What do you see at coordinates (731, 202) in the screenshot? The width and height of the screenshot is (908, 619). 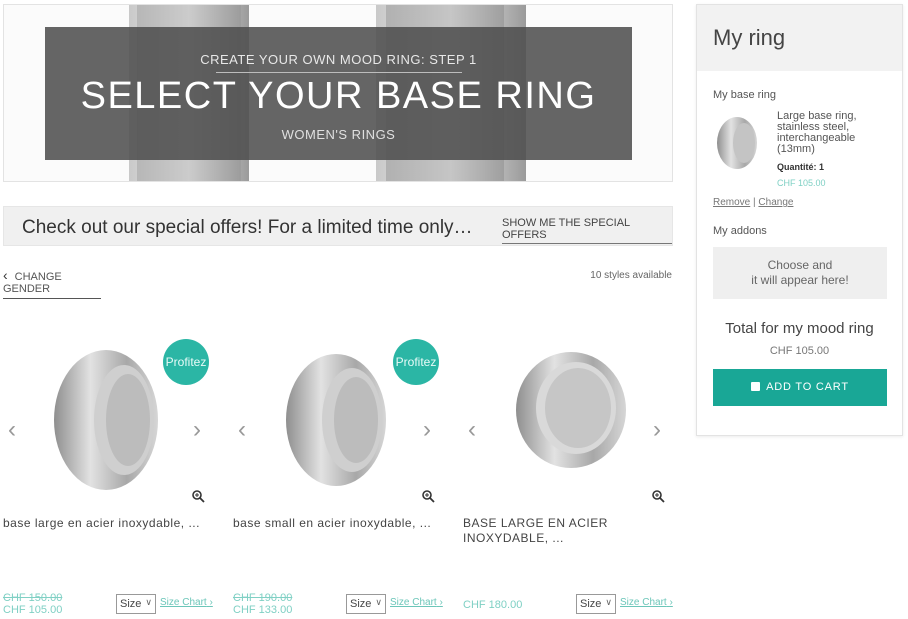 I see `remove-link: Remove` at bounding box center [731, 202].